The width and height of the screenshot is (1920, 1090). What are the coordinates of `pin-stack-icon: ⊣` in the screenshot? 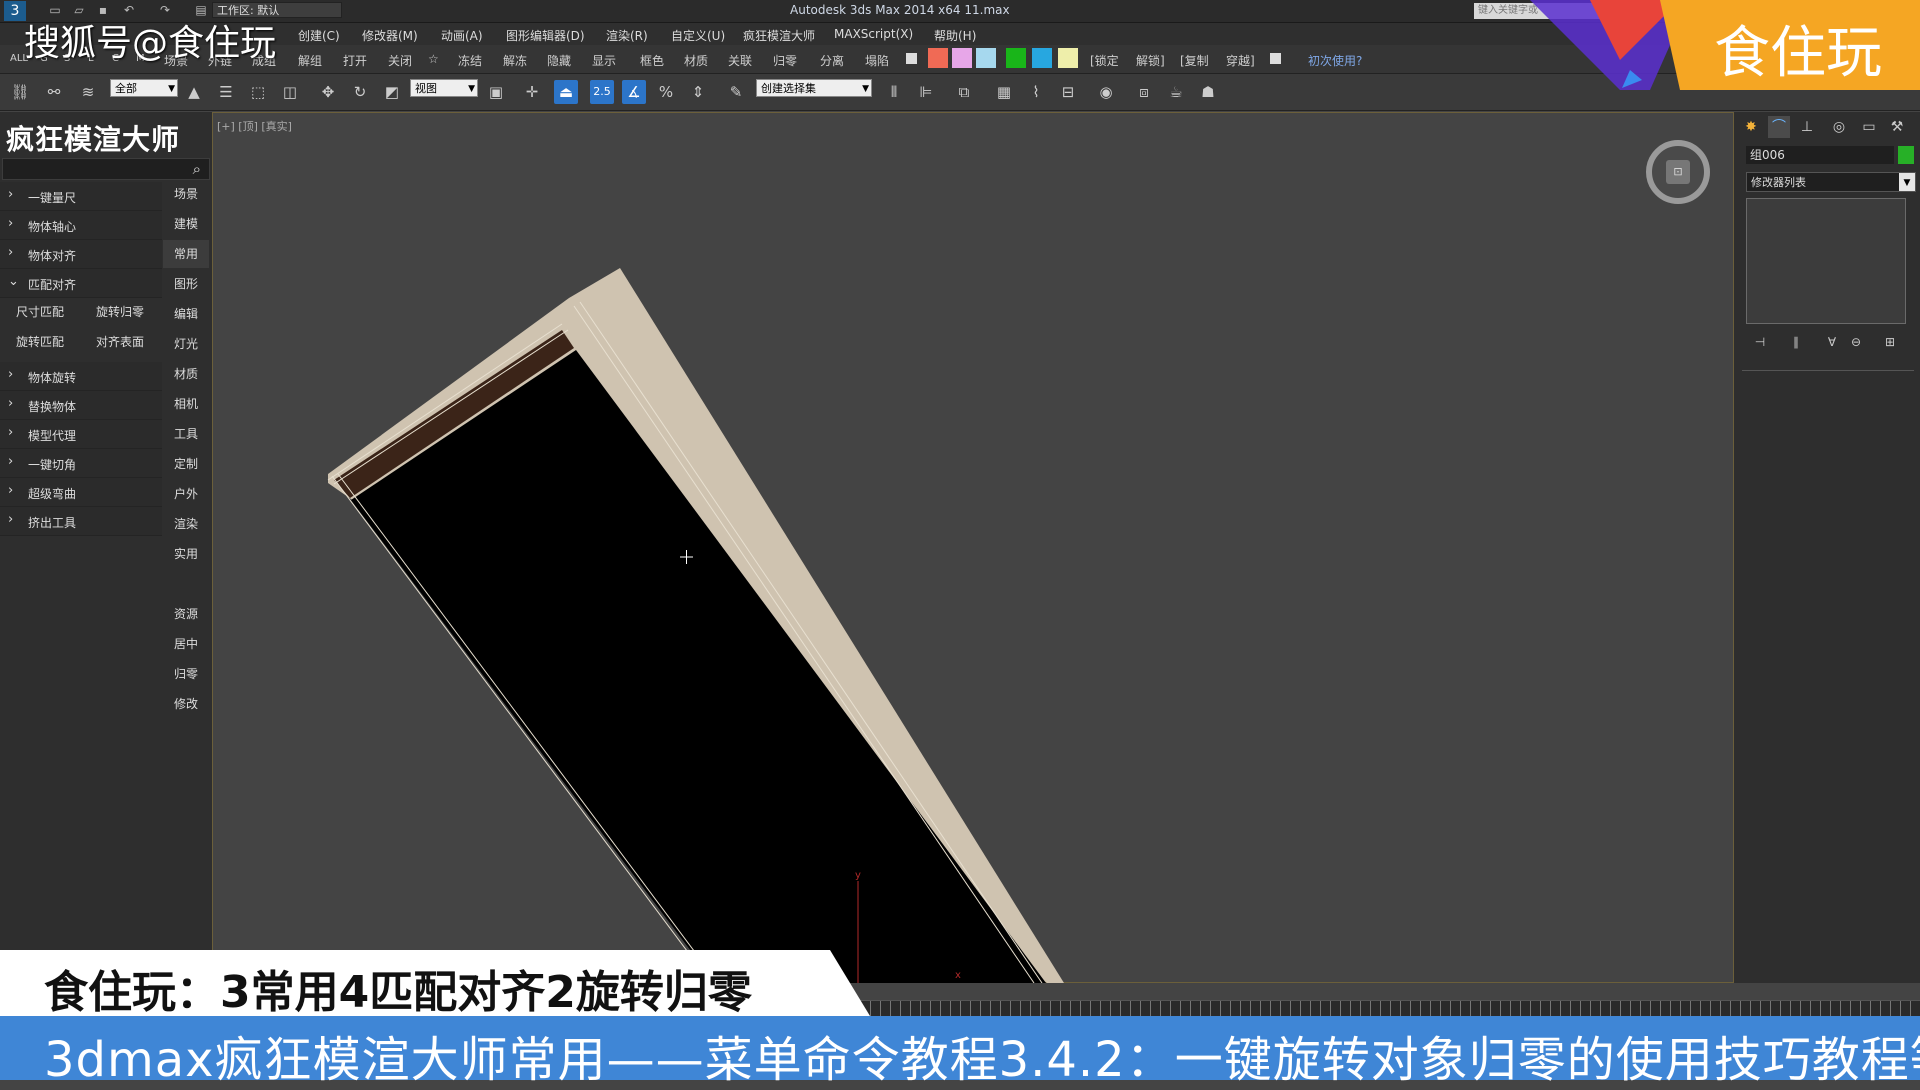 It's located at (1760, 342).